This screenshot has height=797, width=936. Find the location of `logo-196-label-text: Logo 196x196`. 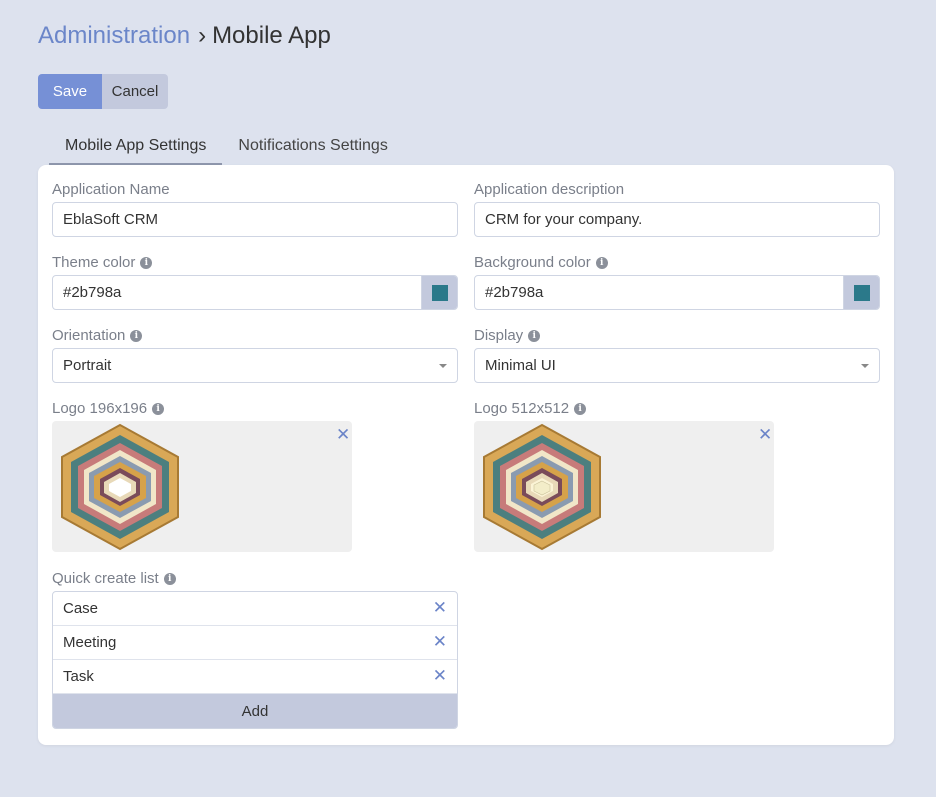

logo-196-label-text: Logo 196x196 is located at coordinates (100, 408).